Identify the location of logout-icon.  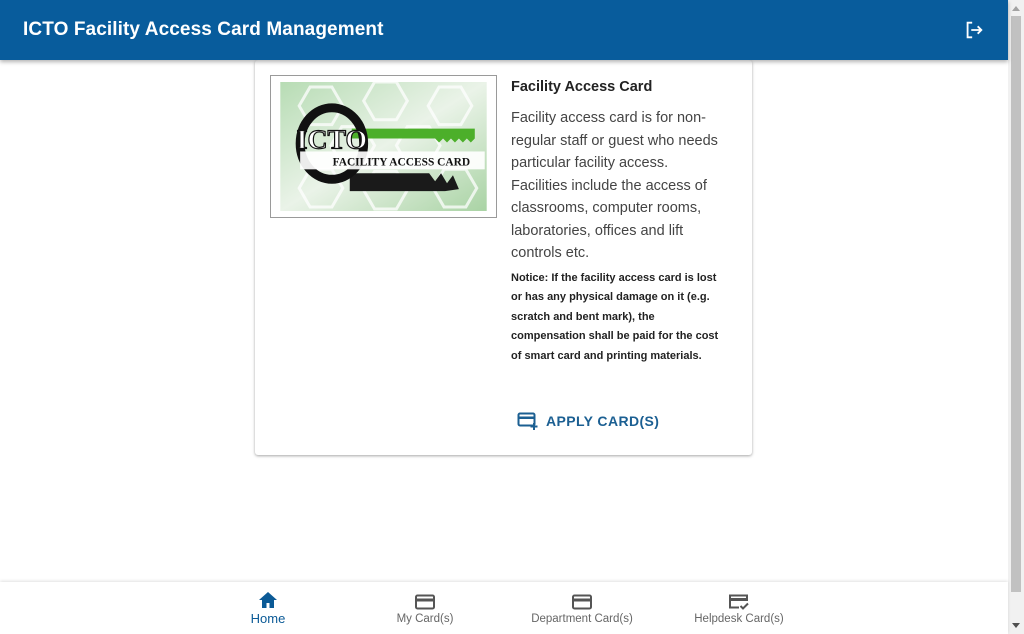
(974, 30).